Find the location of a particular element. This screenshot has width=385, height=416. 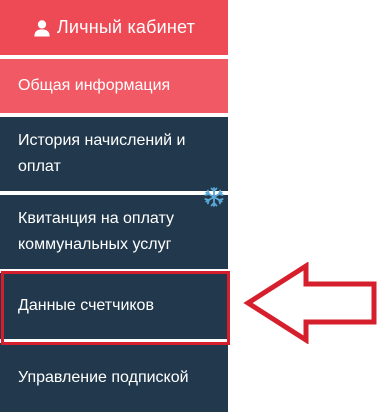

menu-item-payment-history: История начислений и оплат is located at coordinates (114, 154).